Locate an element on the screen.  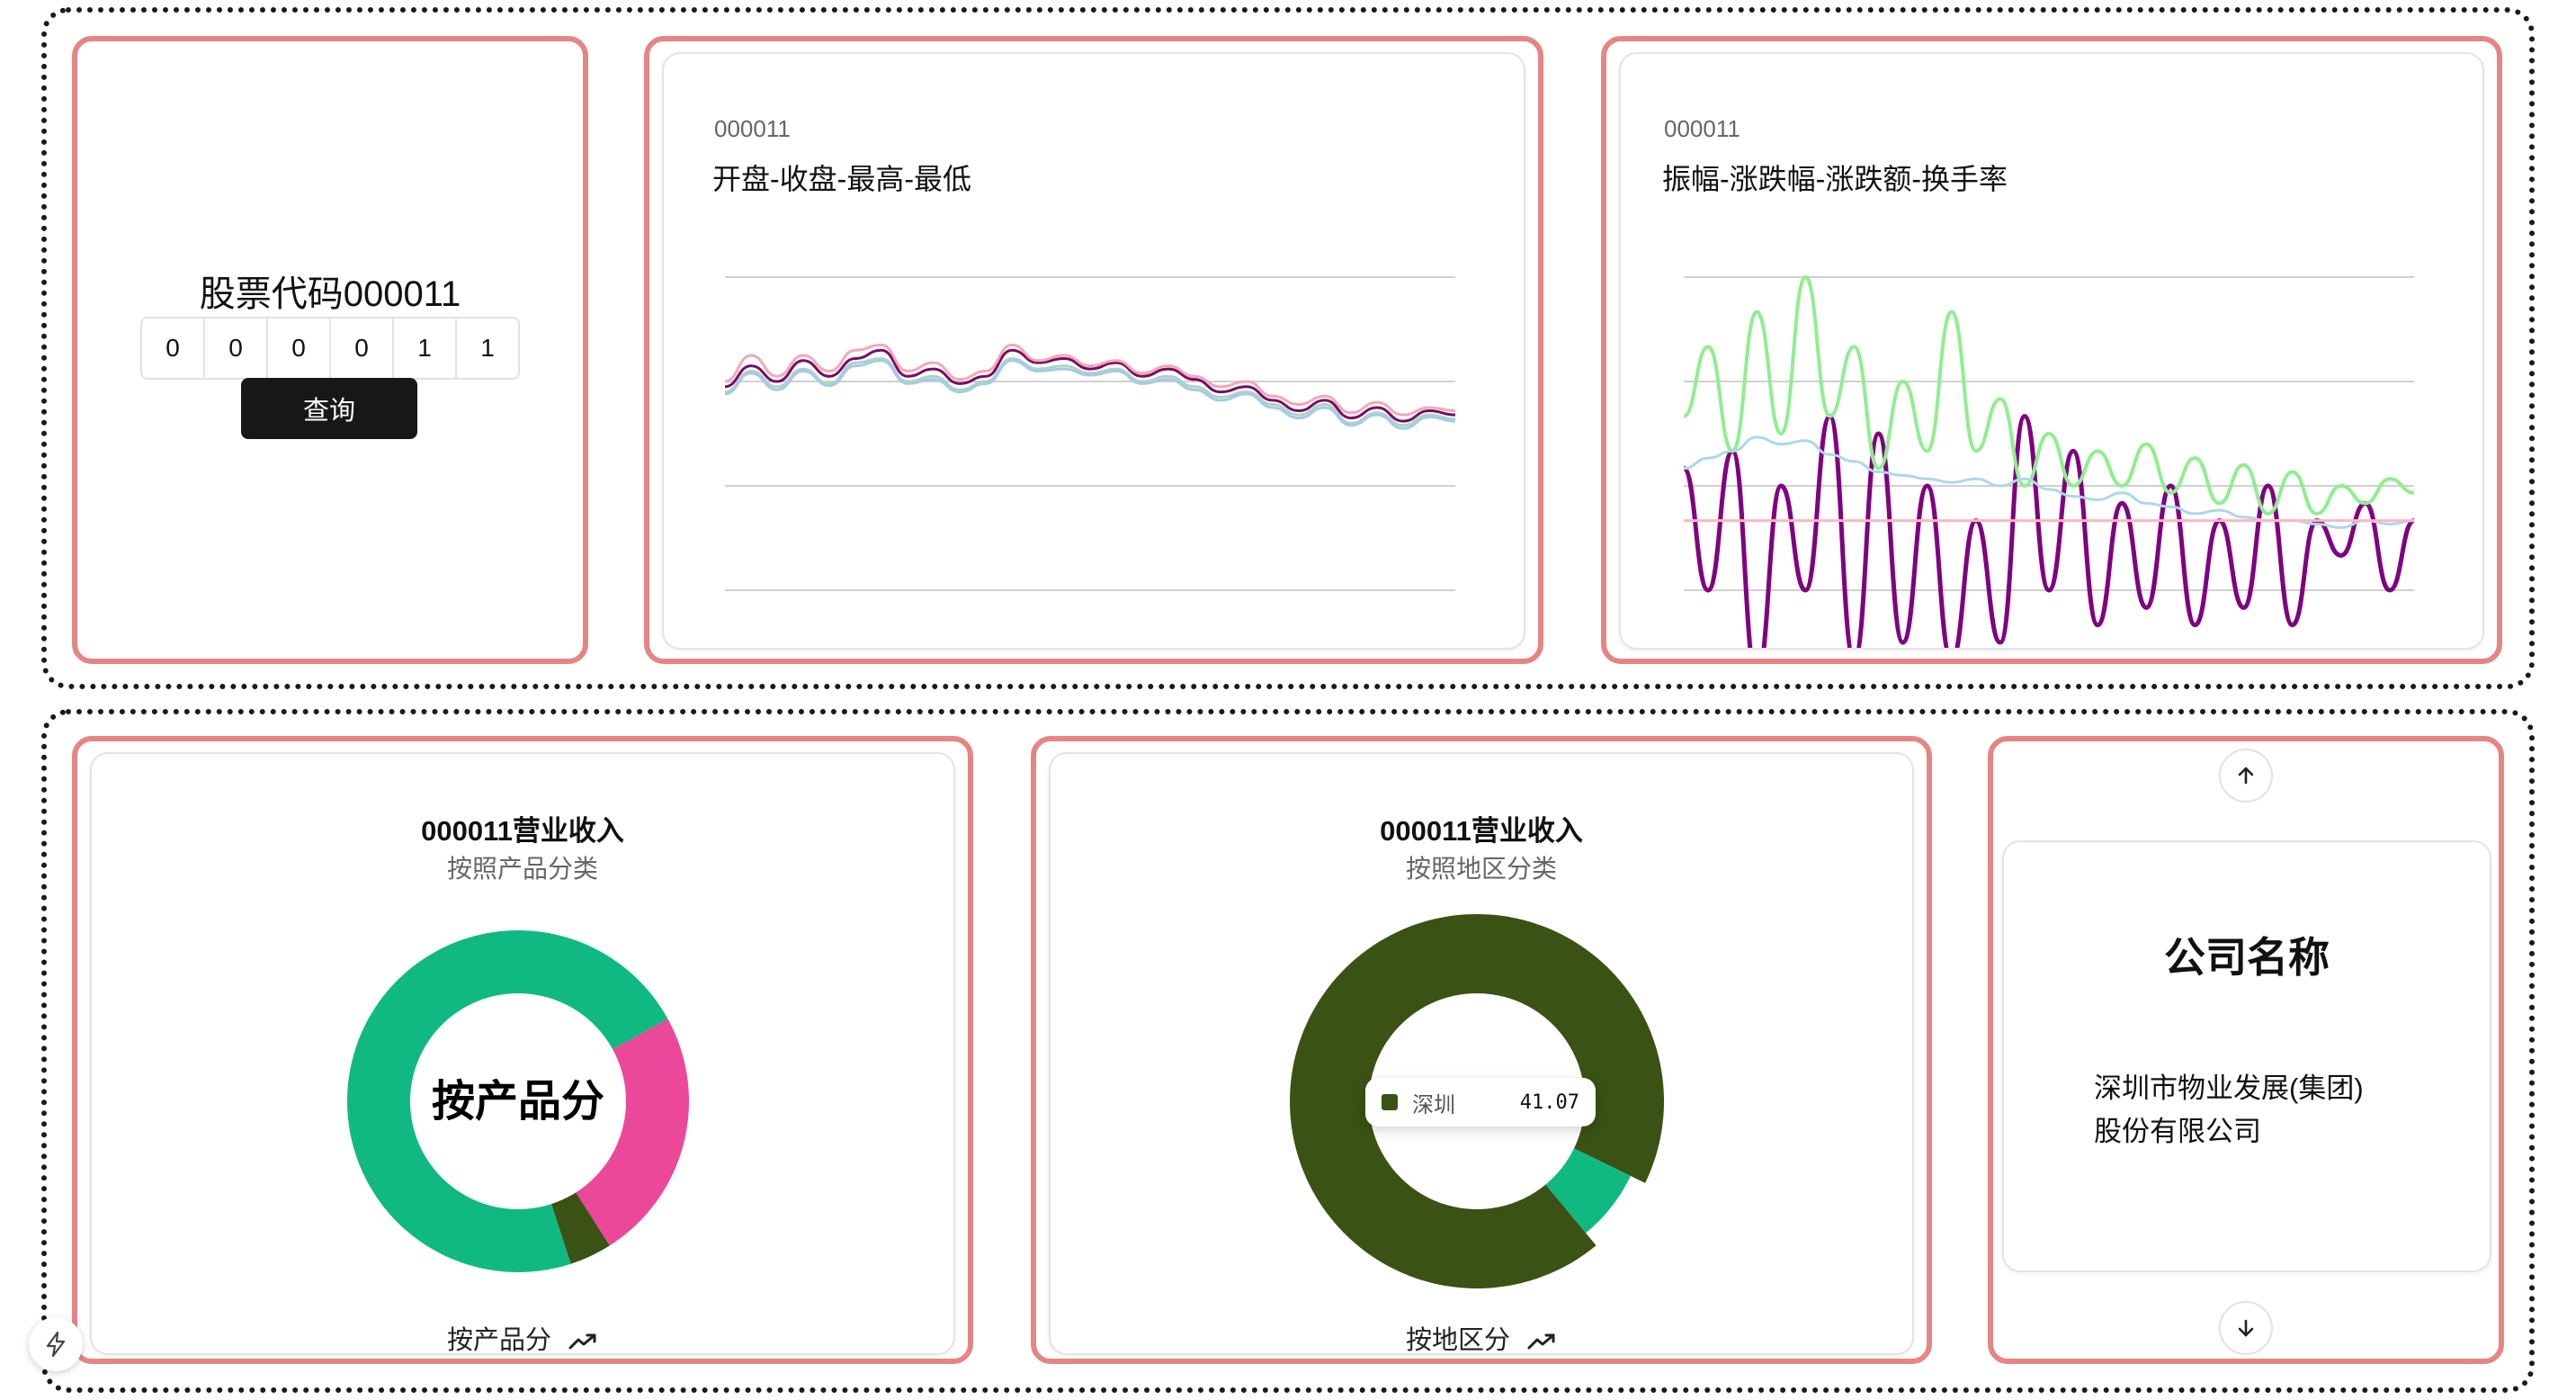
digit-input-6: 1 is located at coordinates (487, 348).